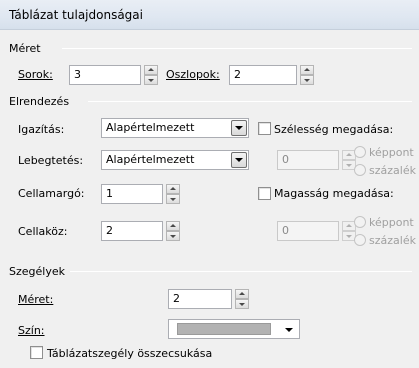 The width and height of the screenshot is (419, 368). Describe the element at coordinates (289, 330) in the screenshot. I see `color-dropdown-icon` at that location.